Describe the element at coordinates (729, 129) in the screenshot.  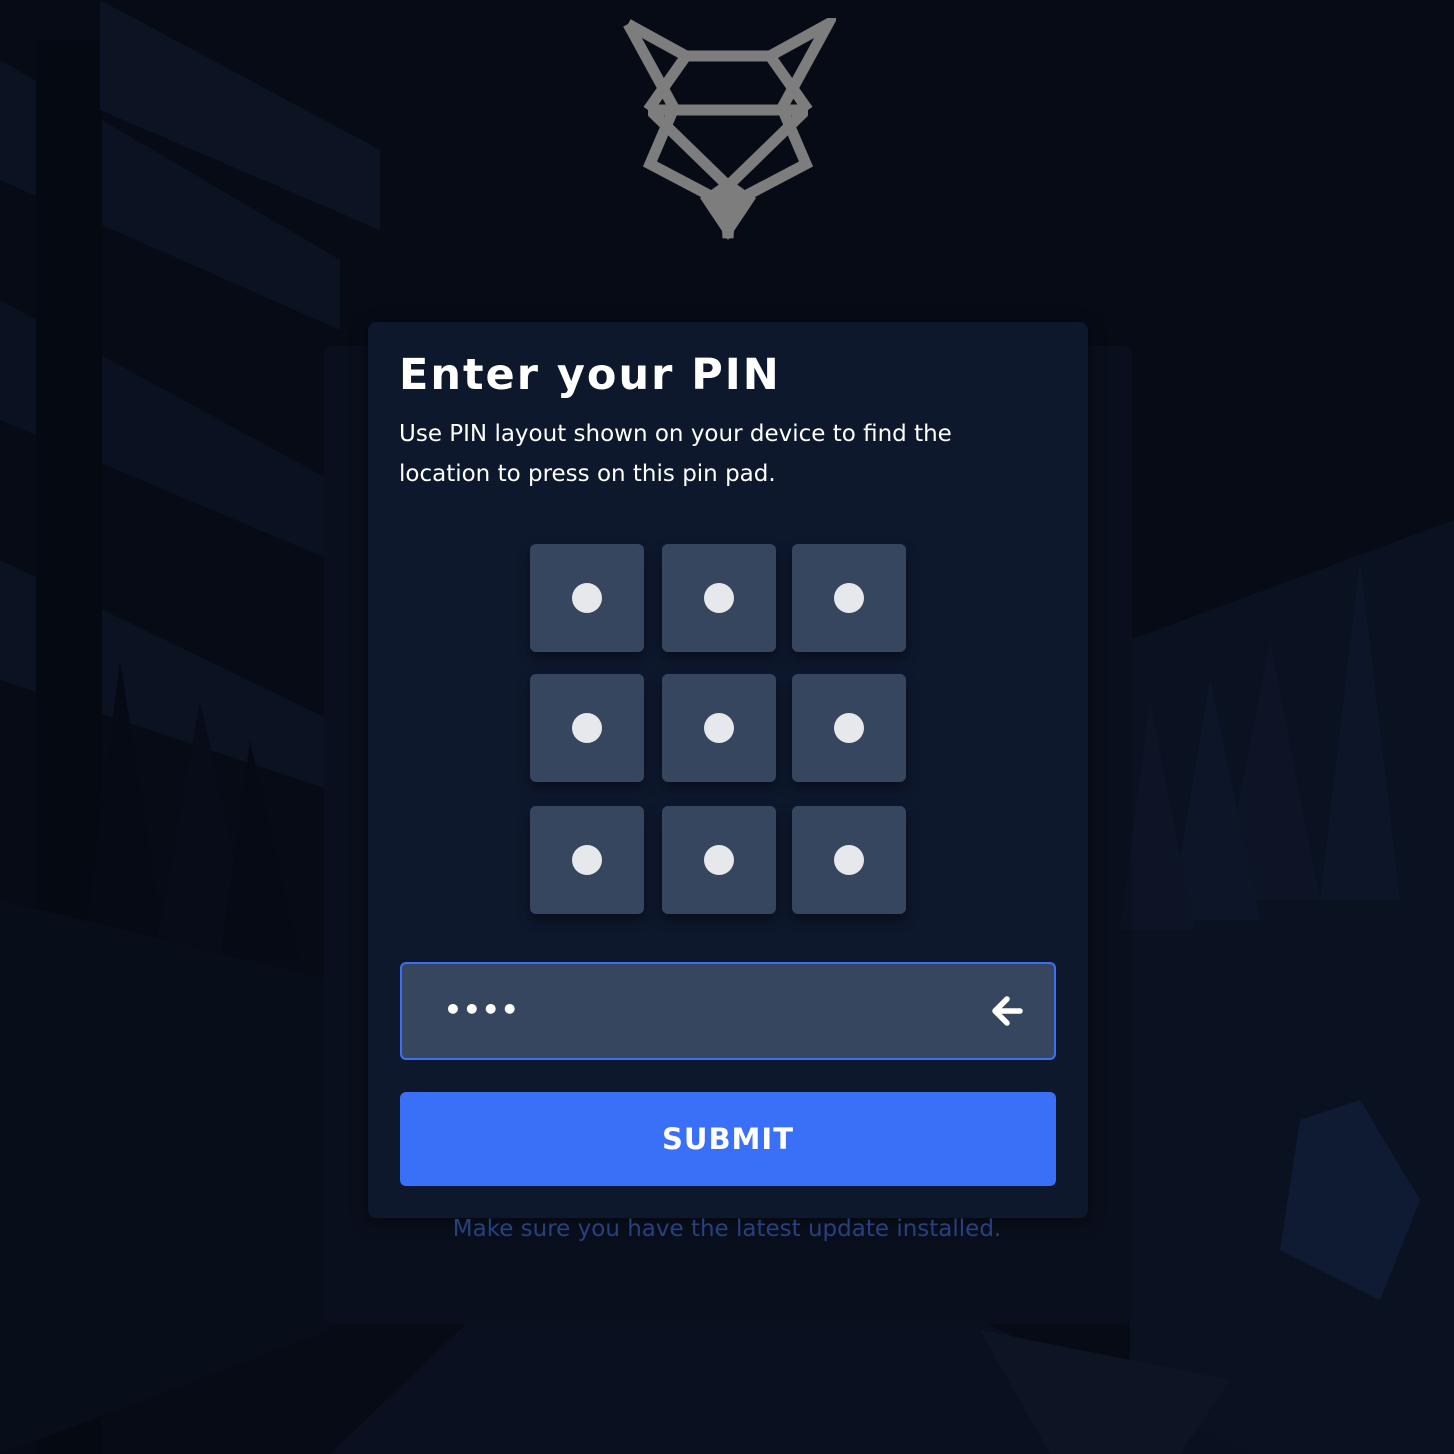
I see `fox-head-logo-icon` at that location.